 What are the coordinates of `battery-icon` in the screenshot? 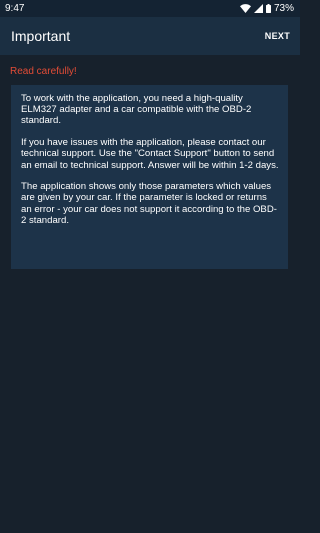 It's located at (268, 8).